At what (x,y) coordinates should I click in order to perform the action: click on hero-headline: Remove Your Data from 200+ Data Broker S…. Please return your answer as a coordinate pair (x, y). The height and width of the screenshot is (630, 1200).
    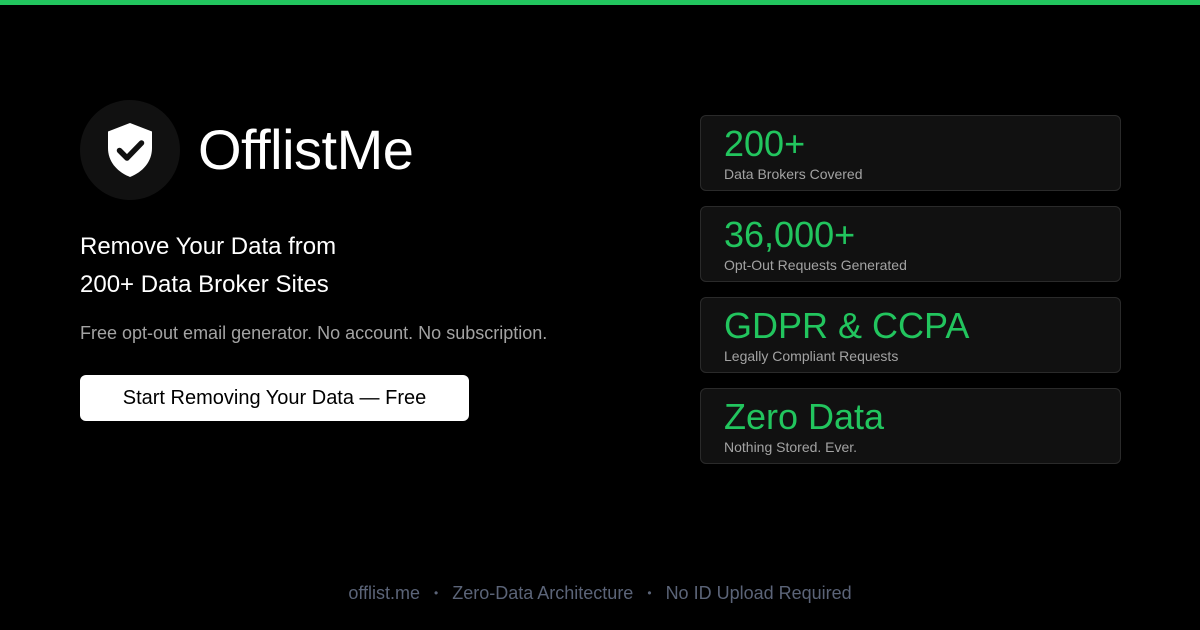
    Looking at the image, I should click on (340, 266).